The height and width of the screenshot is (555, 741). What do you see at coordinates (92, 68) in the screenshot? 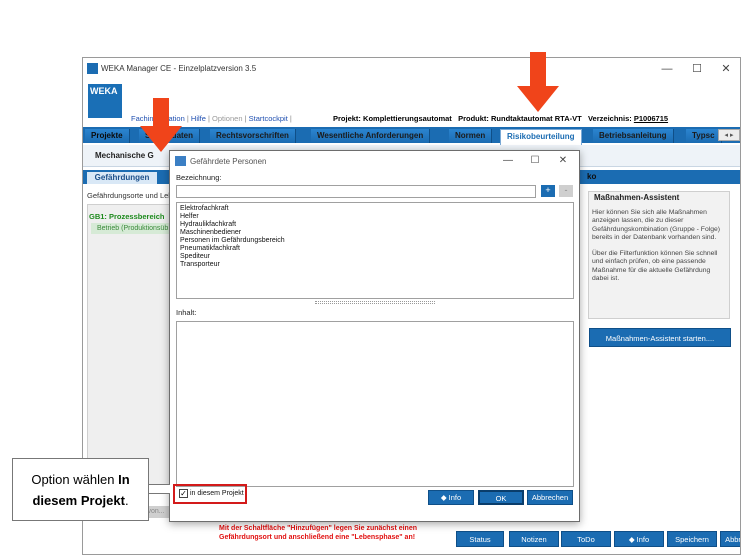
I see `app-icon` at bounding box center [92, 68].